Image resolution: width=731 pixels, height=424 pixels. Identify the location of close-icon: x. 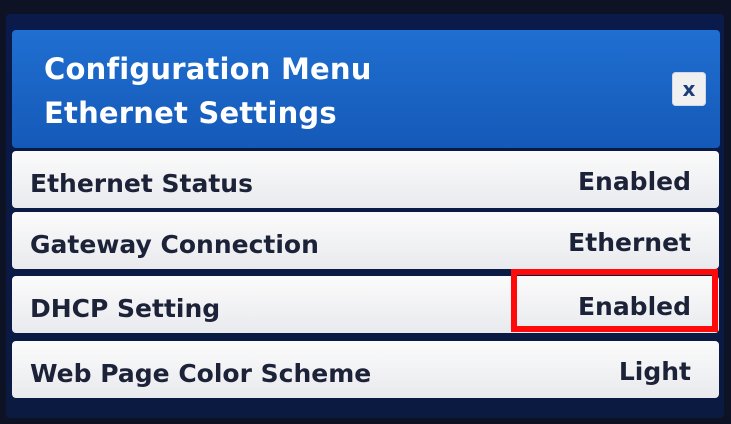
(689, 89).